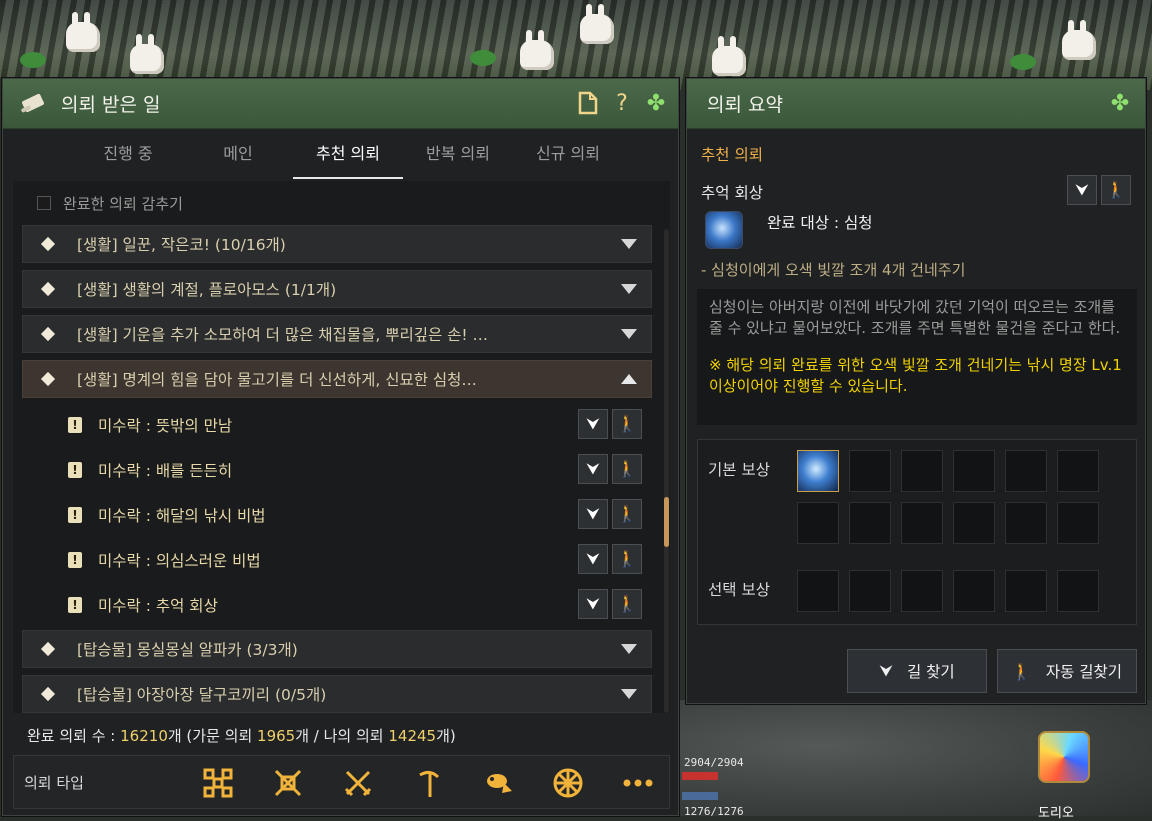 This screenshot has height=821, width=1152. I want to click on grid-icon, so click(218, 783).